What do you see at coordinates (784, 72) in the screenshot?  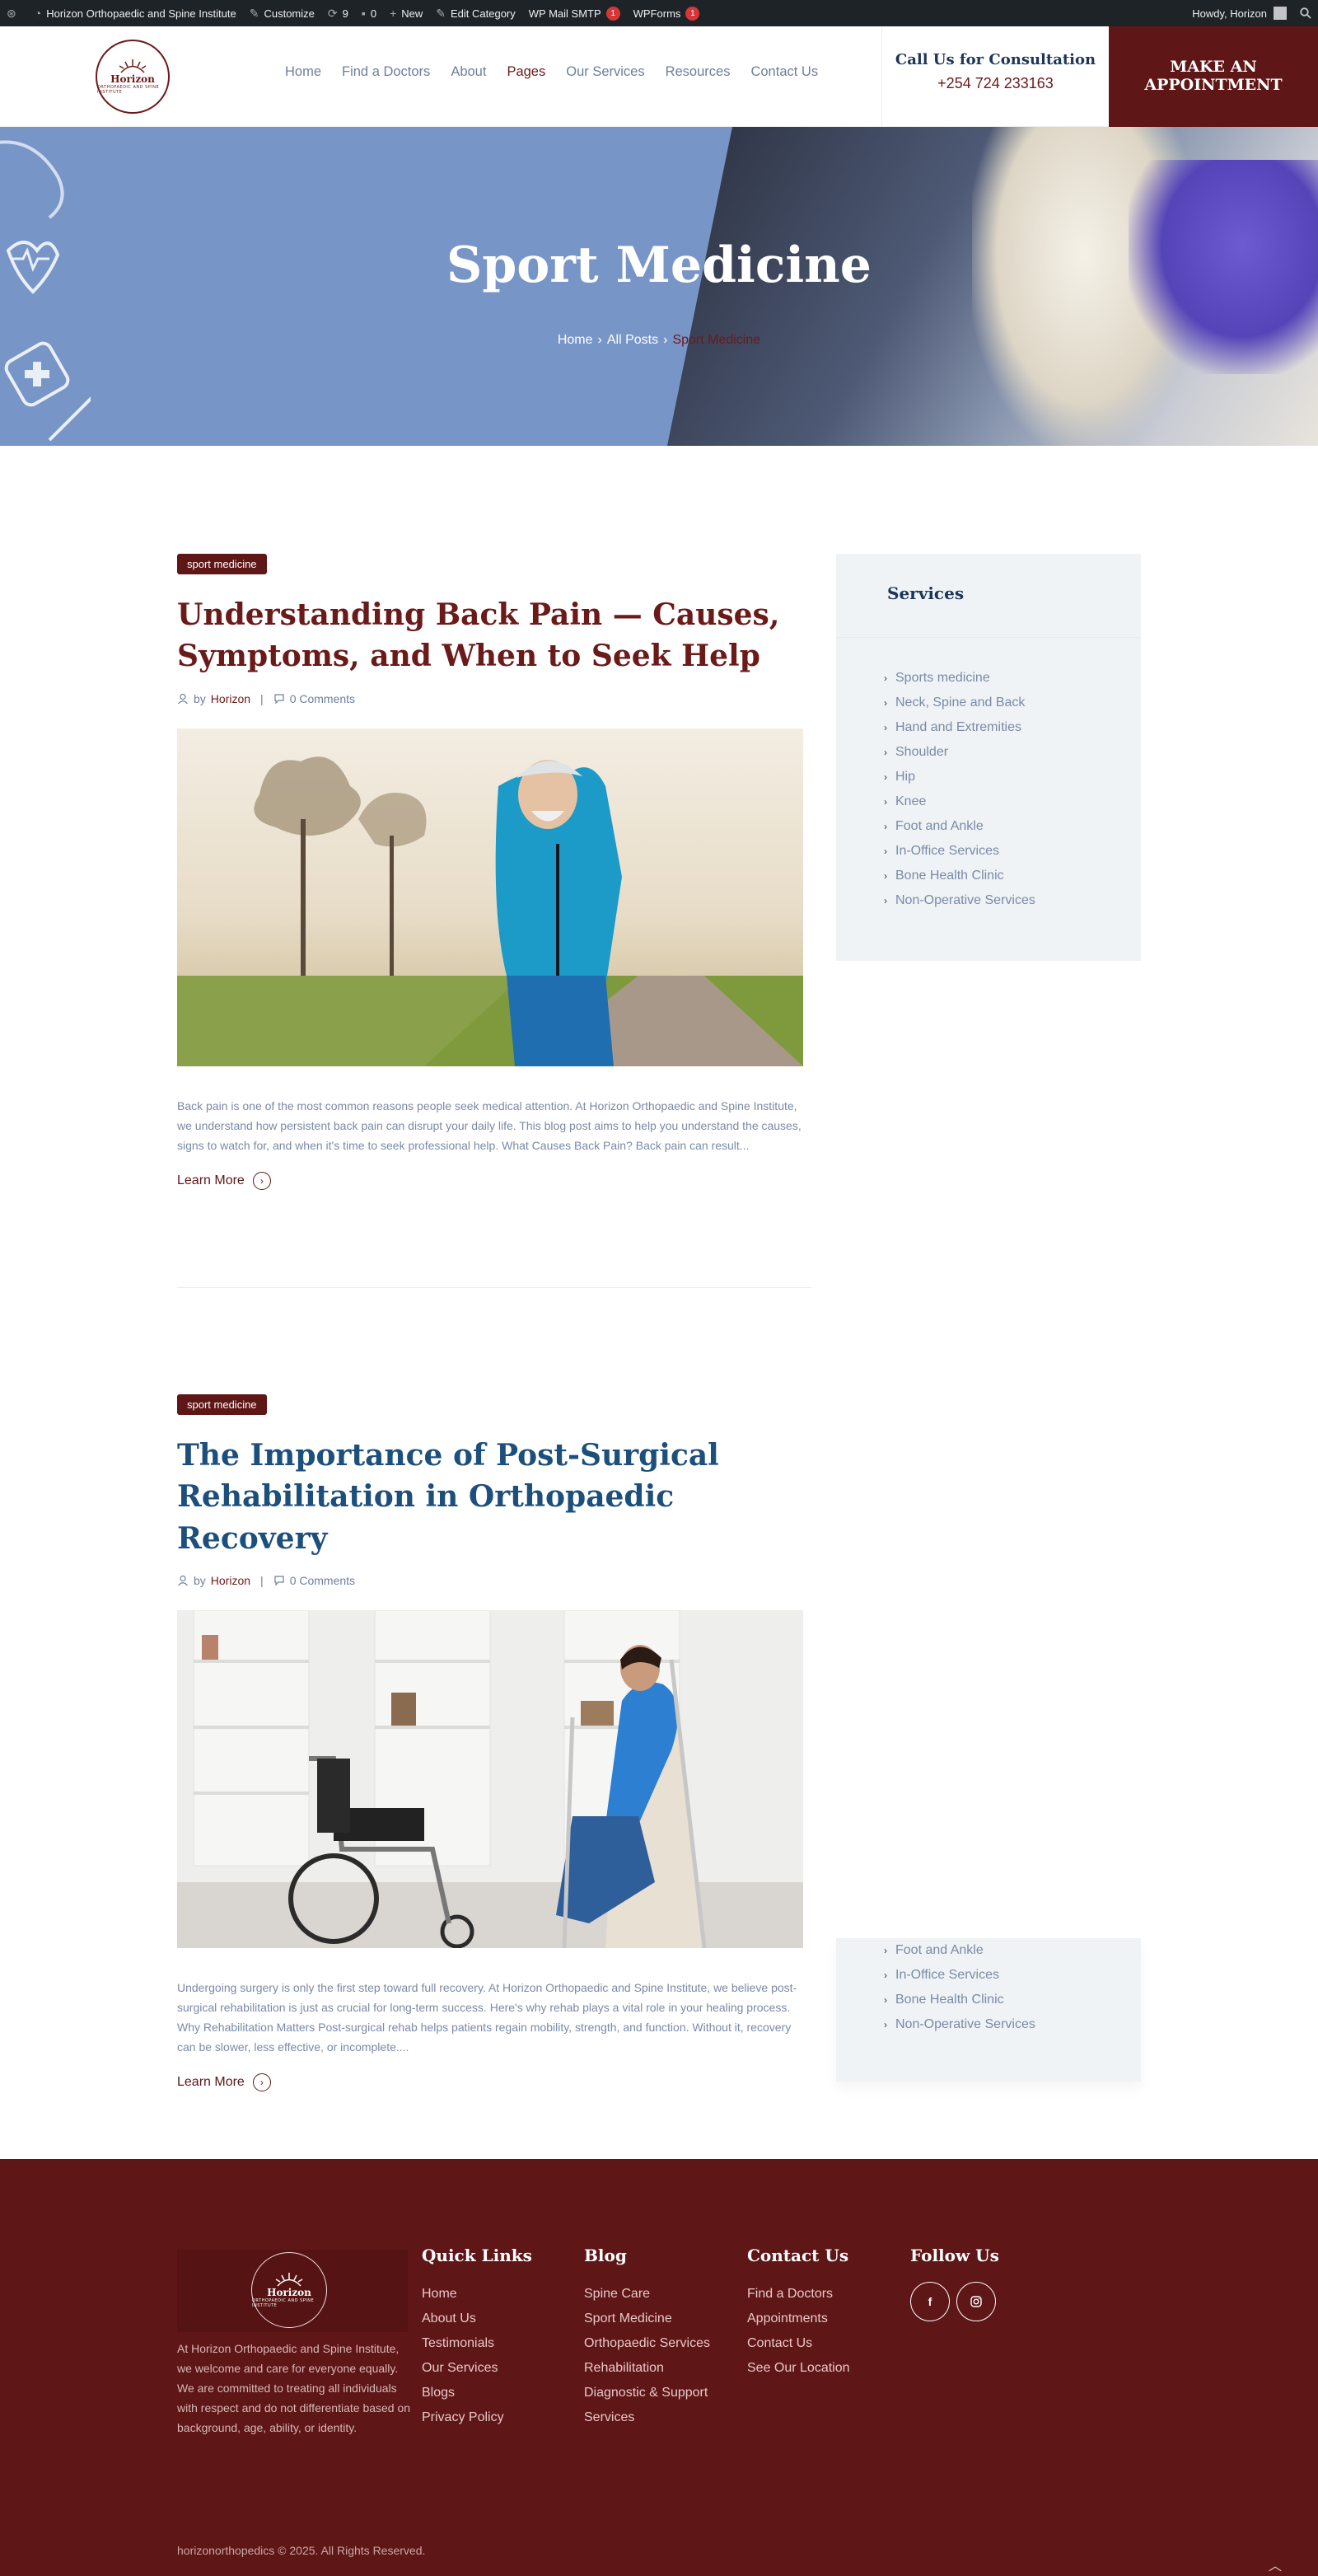 I see `nav-contact-us: Contact Us` at bounding box center [784, 72].